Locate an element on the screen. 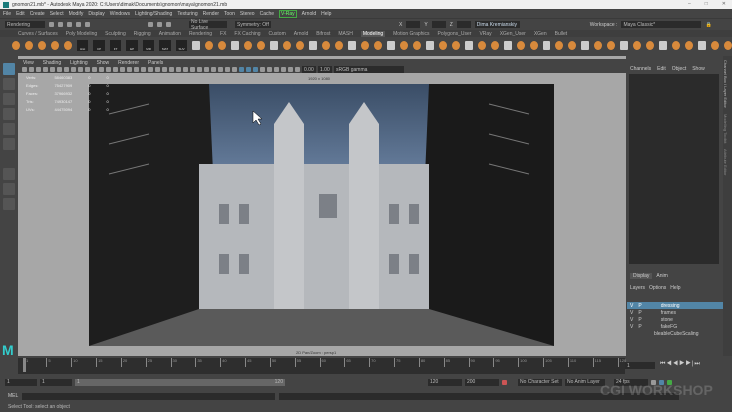  menu-file: File is located at coordinates (7, 14).